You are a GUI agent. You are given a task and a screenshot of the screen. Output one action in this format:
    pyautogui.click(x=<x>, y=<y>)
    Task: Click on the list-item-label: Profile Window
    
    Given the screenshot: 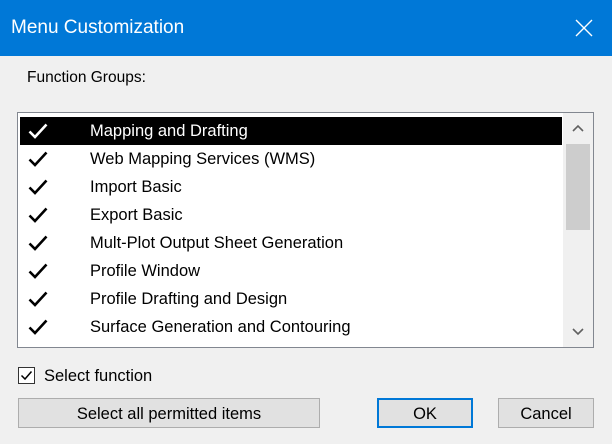 What is the action you would take?
    pyautogui.click(x=145, y=271)
    